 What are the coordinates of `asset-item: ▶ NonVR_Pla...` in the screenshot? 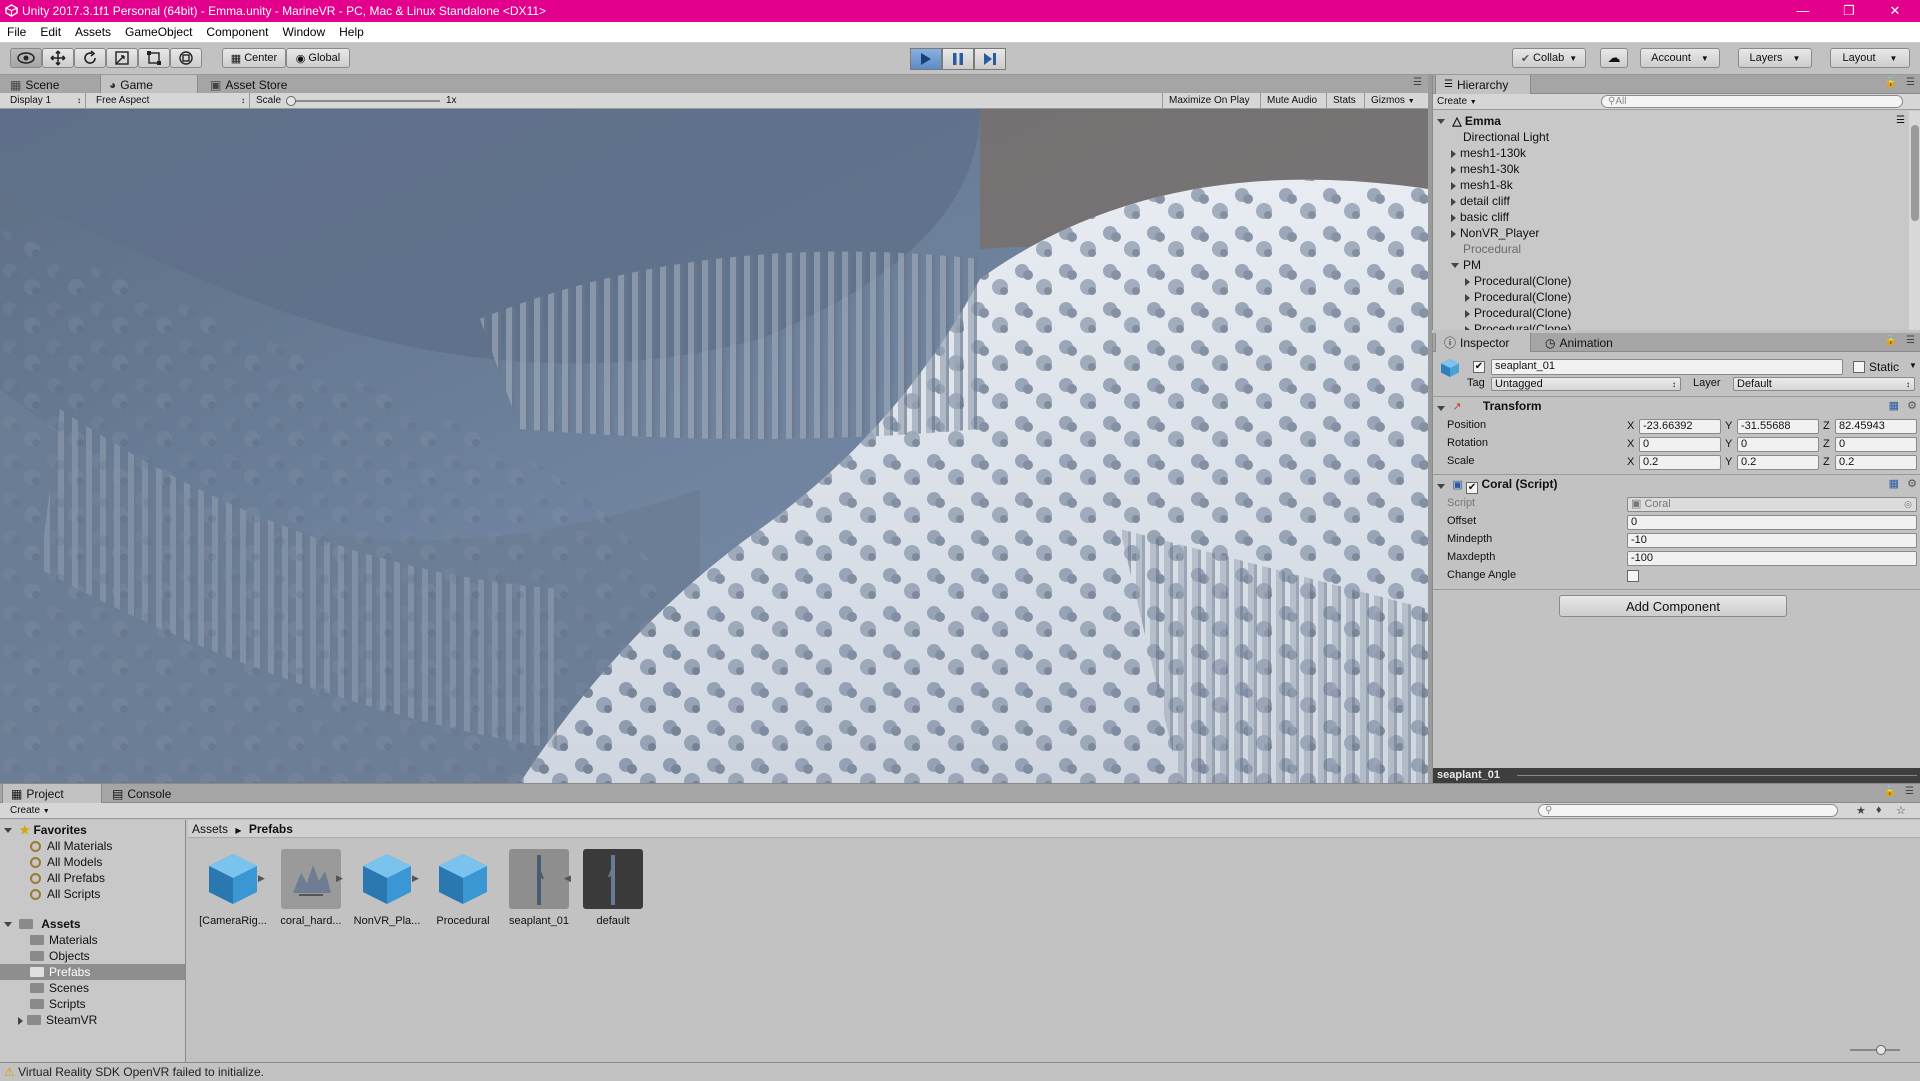 It's located at (387, 888).